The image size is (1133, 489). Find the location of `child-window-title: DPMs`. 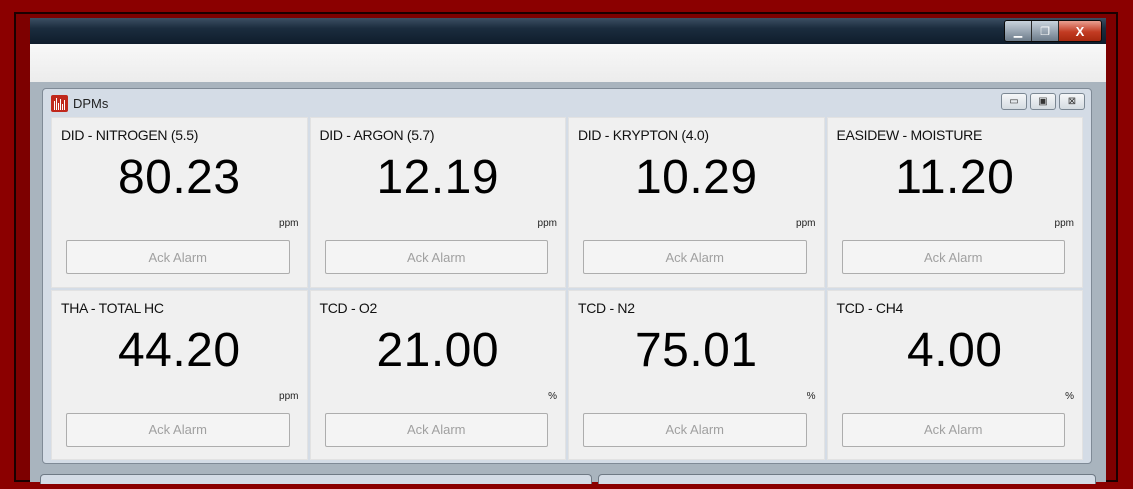

child-window-title: DPMs is located at coordinates (91, 103).